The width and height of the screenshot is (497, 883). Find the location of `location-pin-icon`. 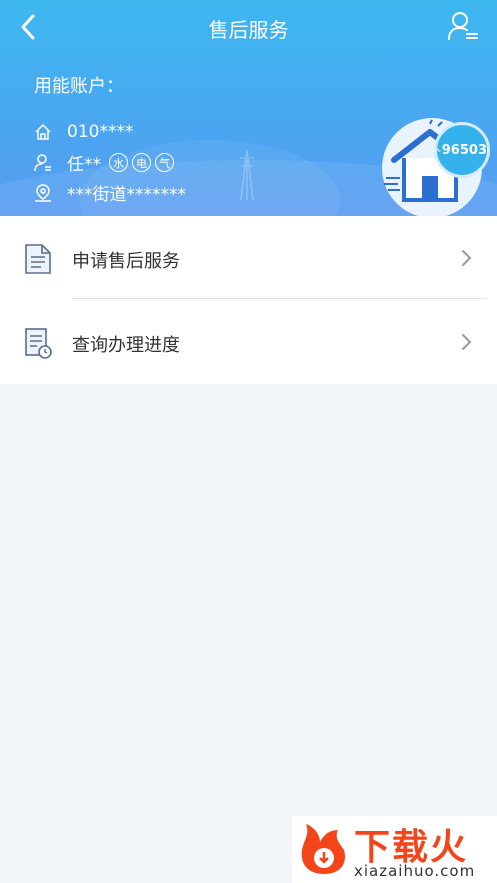

location-pin-icon is located at coordinates (43, 192).